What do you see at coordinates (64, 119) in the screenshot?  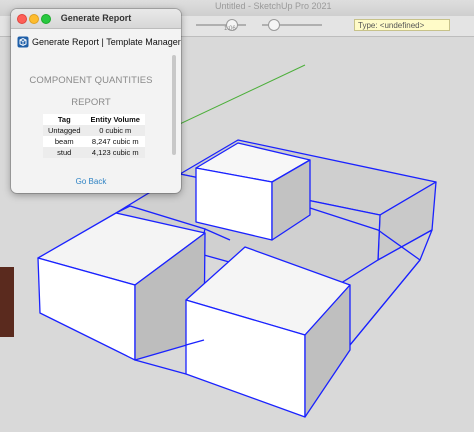 I see `table-header-tag: Tag` at bounding box center [64, 119].